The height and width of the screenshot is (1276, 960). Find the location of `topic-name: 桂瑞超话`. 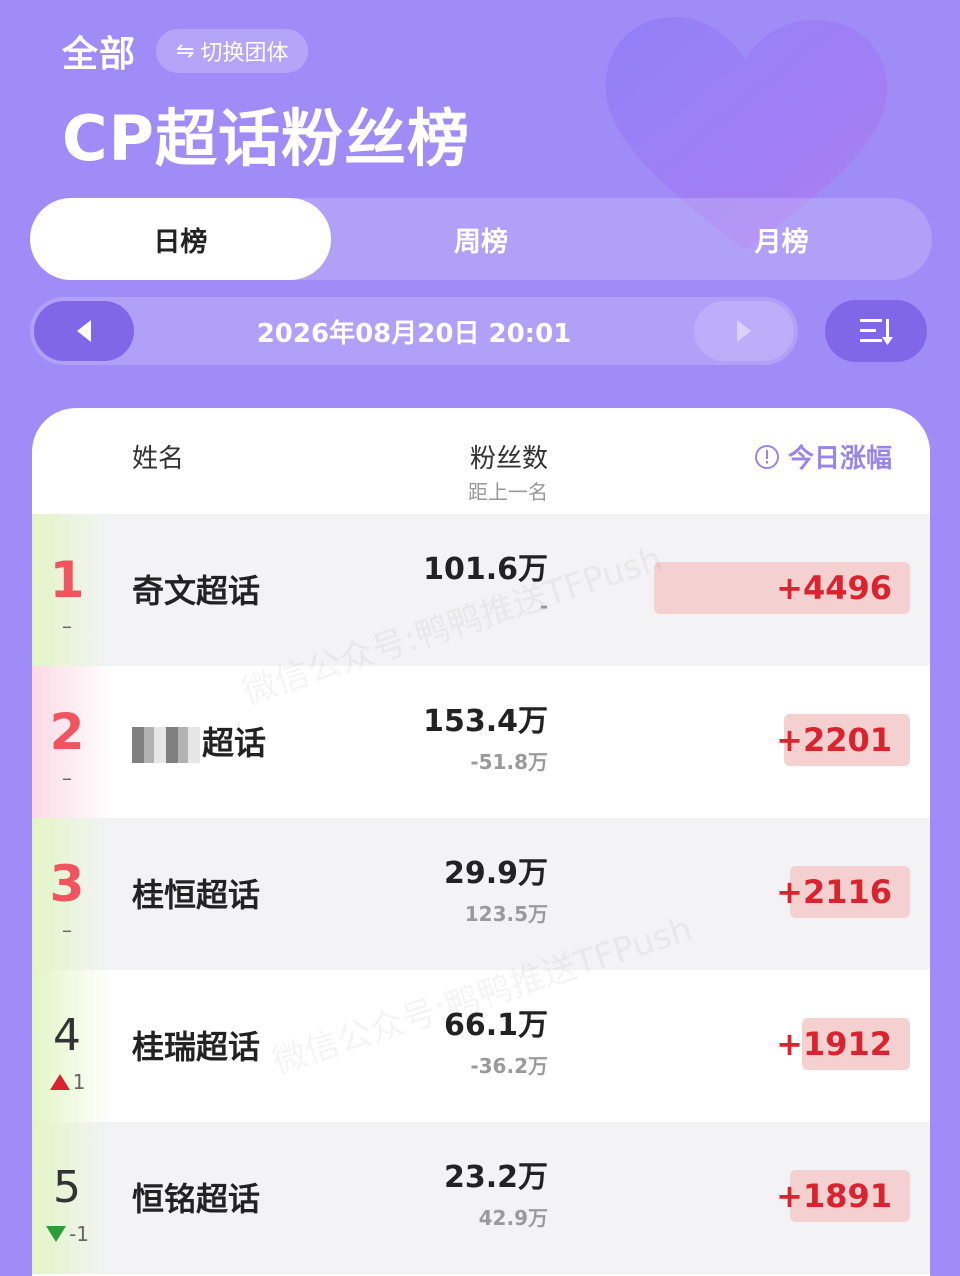

topic-name: 桂瑞超话 is located at coordinates (196, 1045).